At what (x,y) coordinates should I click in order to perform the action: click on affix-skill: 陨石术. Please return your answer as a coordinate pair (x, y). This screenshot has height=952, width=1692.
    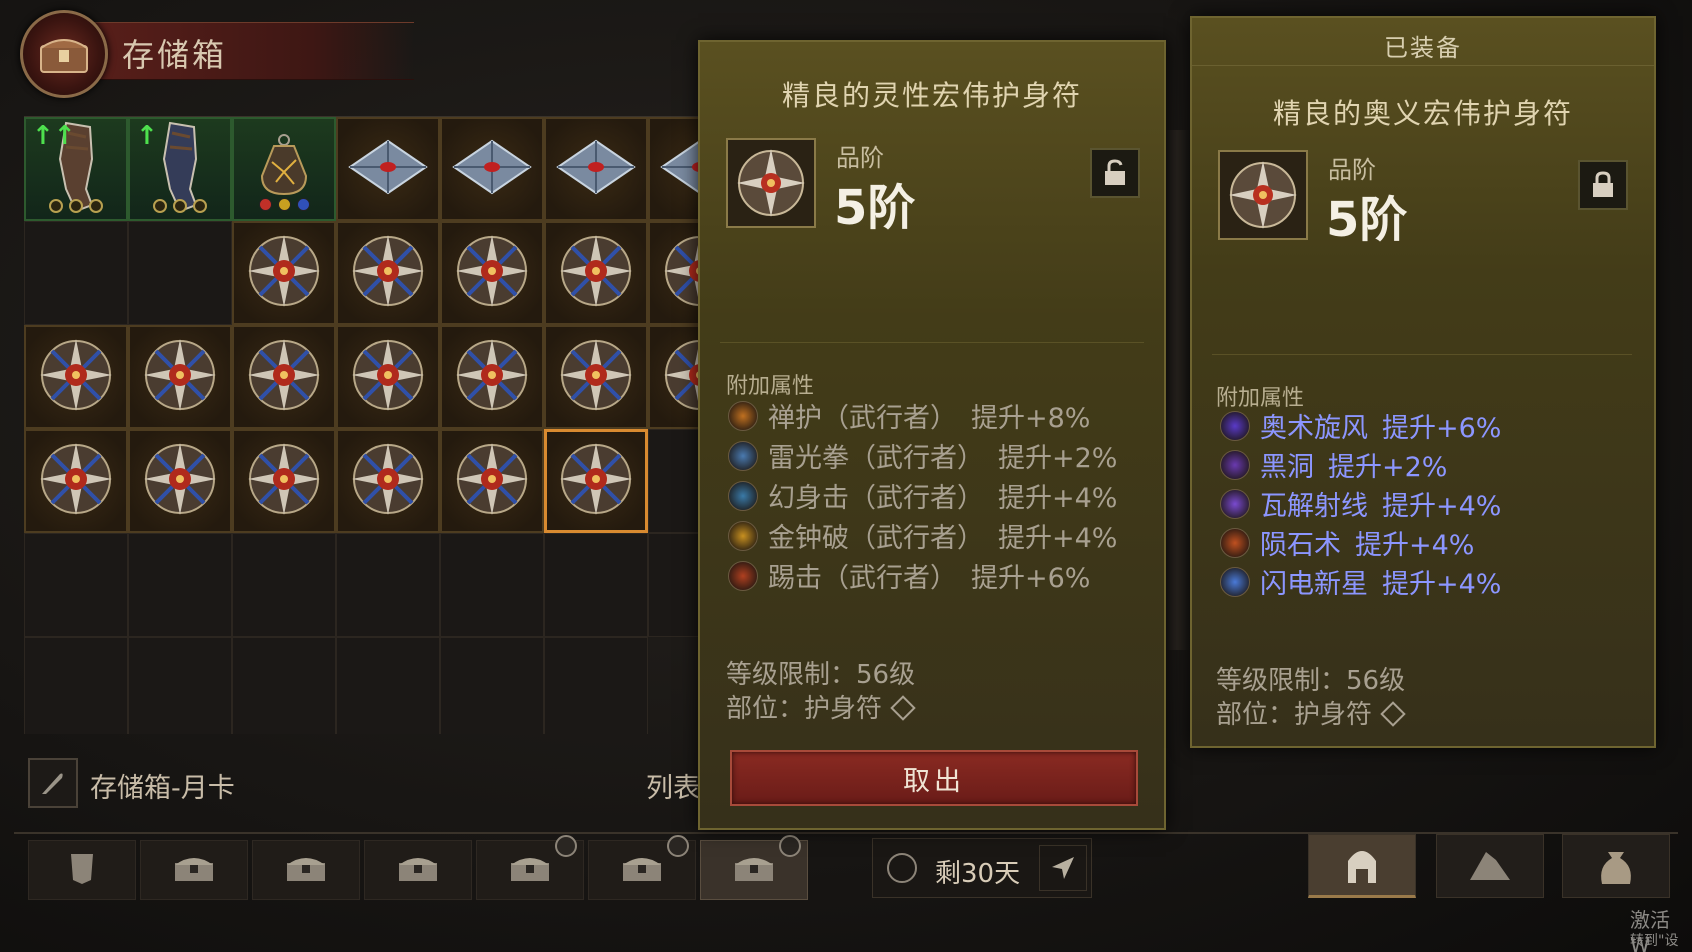
    Looking at the image, I should click on (1300, 545).